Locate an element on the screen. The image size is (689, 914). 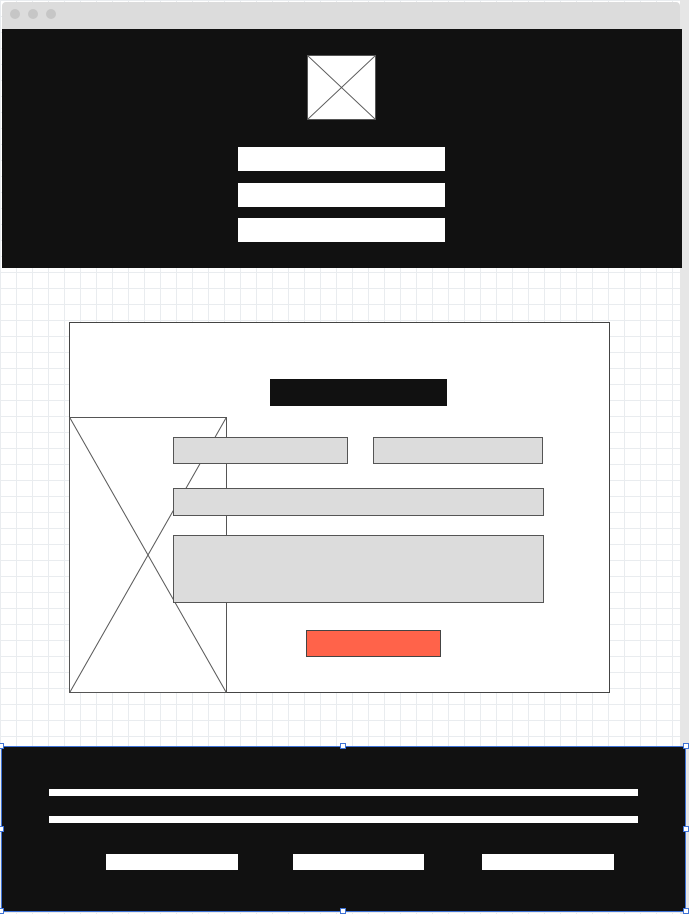
selection-handle-top-center is located at coordinates (343, 746).